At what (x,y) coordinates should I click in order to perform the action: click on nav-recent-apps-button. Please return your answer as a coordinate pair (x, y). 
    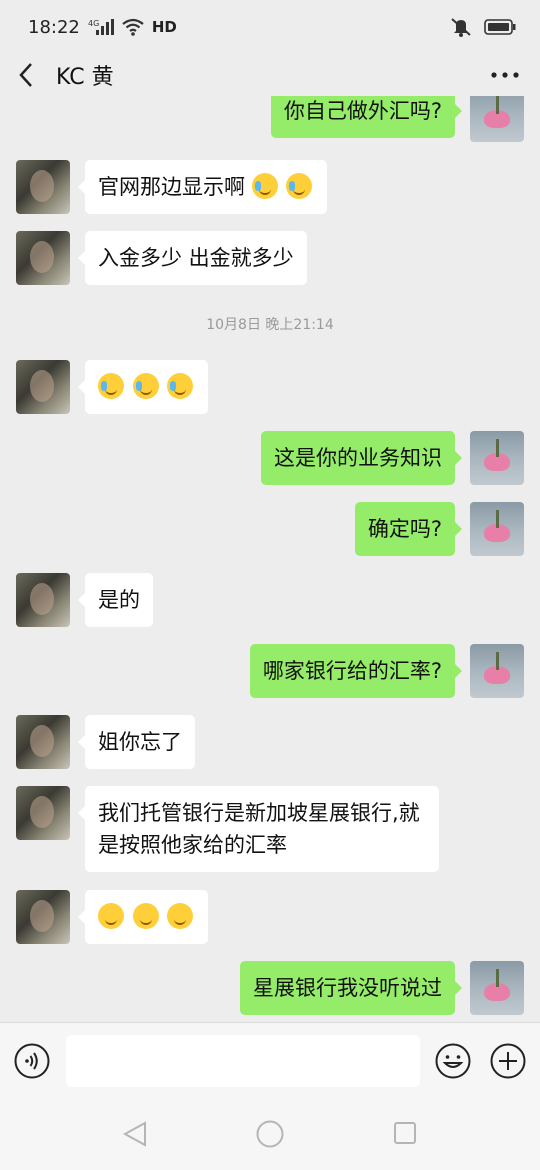
    Looking at the image, I should click on (405, 1133).